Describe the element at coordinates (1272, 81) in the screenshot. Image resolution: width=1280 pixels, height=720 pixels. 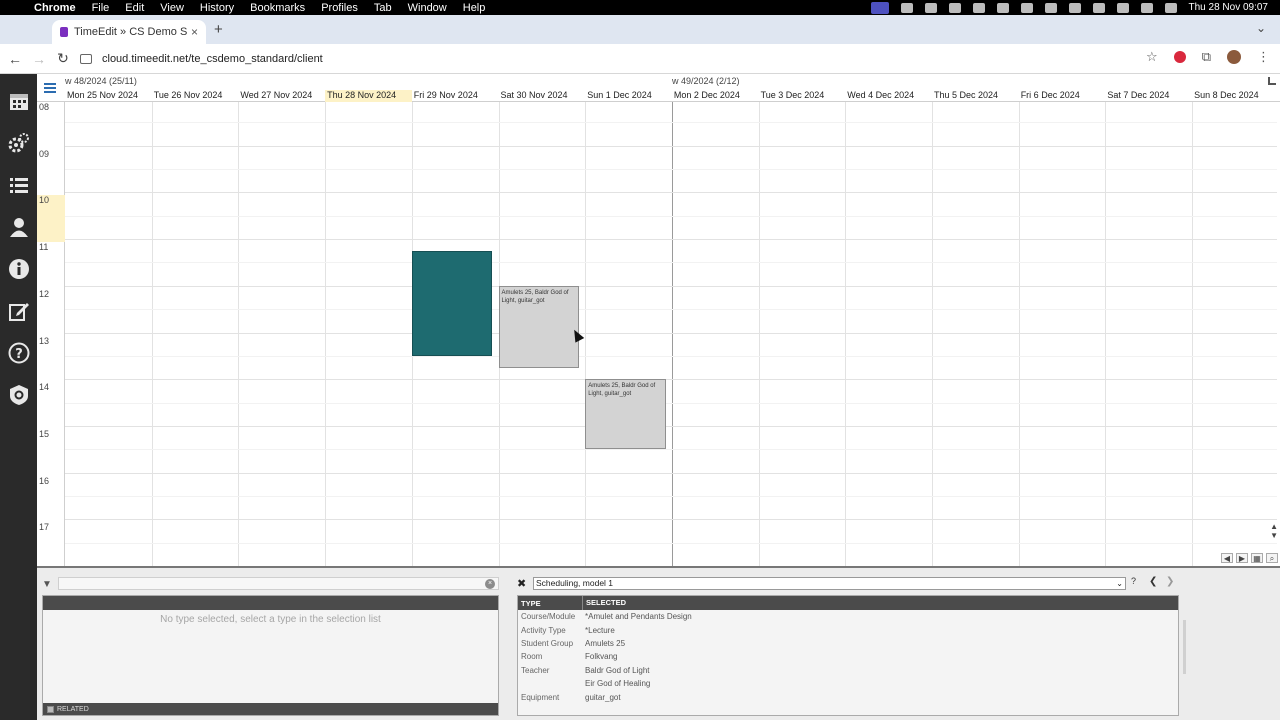
I see `chart-corner-icon` at that location.